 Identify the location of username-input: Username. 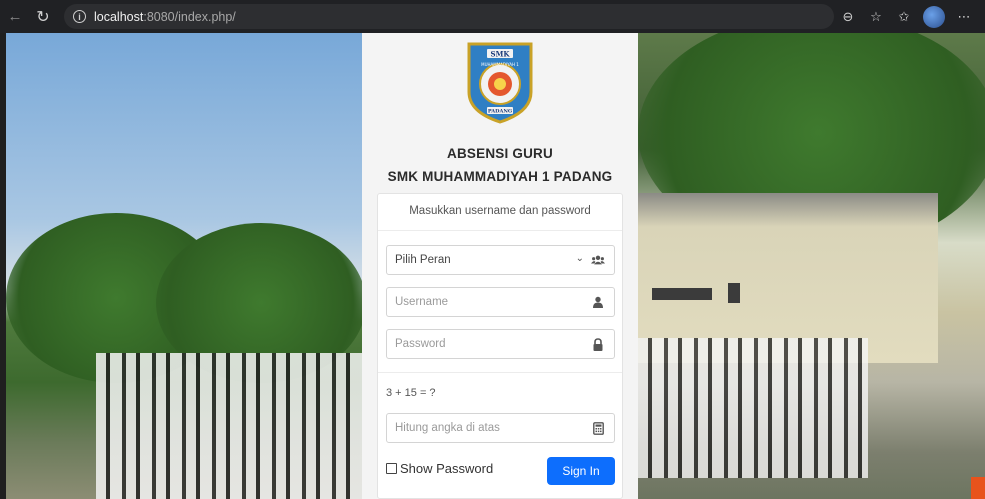
(500, 302).